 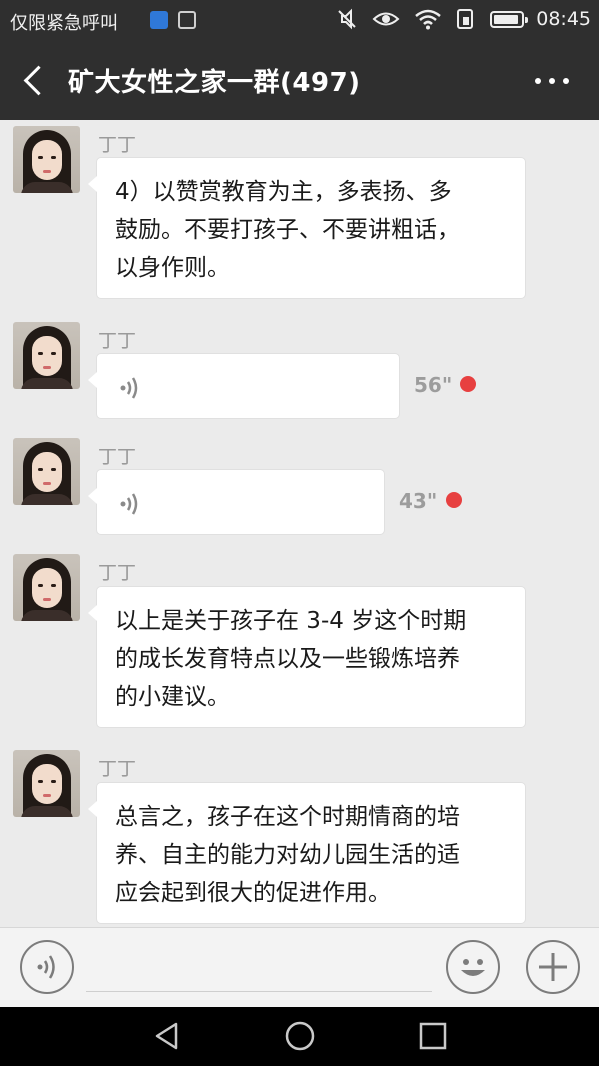 I want to click on sim-icon, so click(x=465, y=19).